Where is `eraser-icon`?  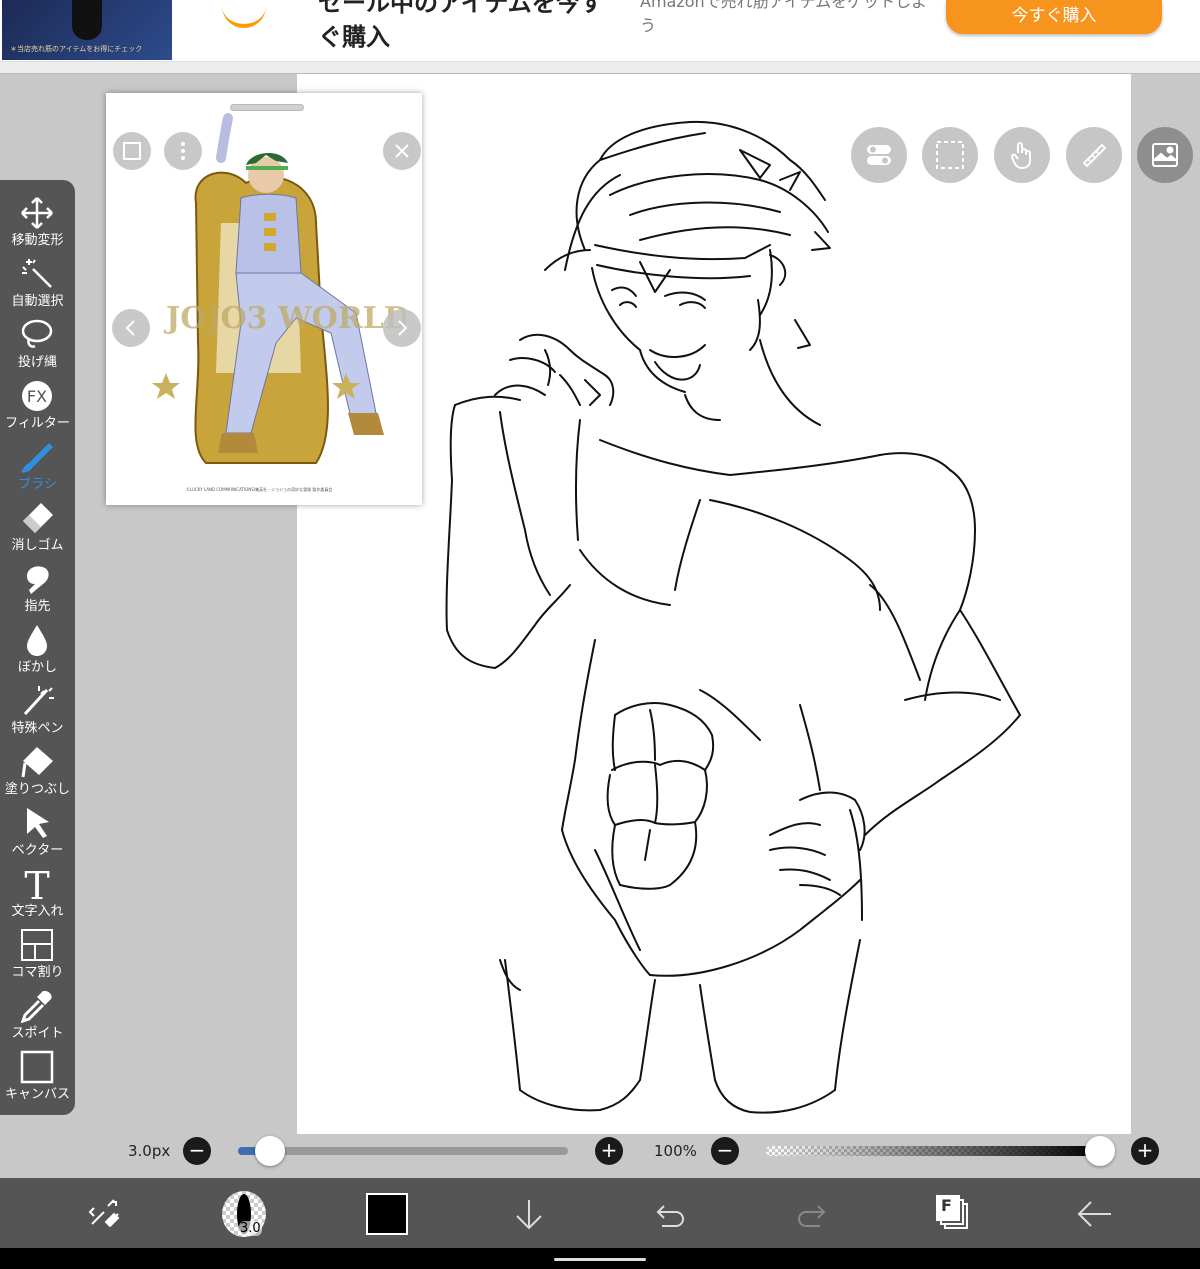
eraser-icon is located at coordinates (38, 518).